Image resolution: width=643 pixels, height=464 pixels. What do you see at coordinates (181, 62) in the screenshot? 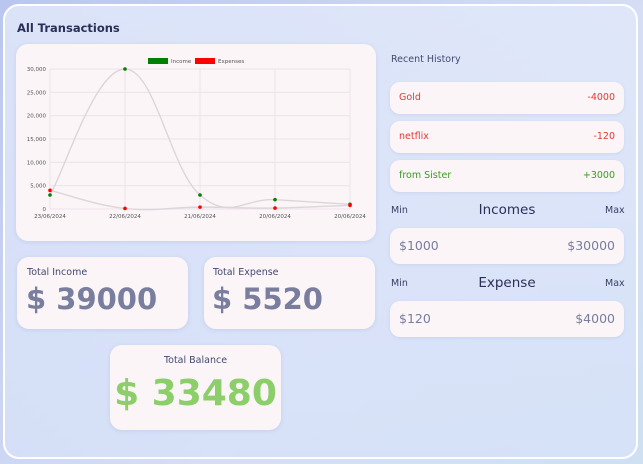
I see `legend-label: Income` at bounding box center [181, 62].